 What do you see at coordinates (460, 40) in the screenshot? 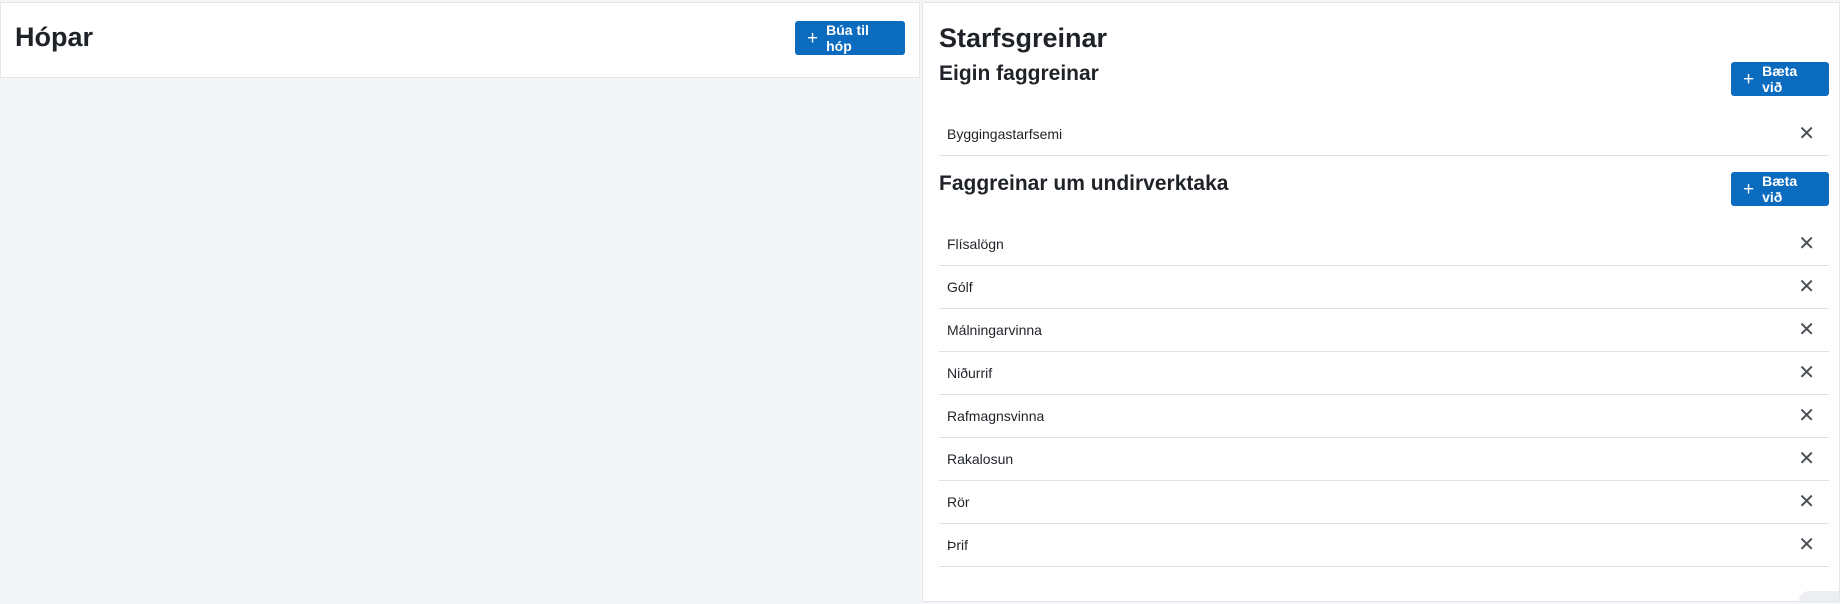
I see `groups-panel: Hópar + Búa til hóp` at bounding box center [460, 40].